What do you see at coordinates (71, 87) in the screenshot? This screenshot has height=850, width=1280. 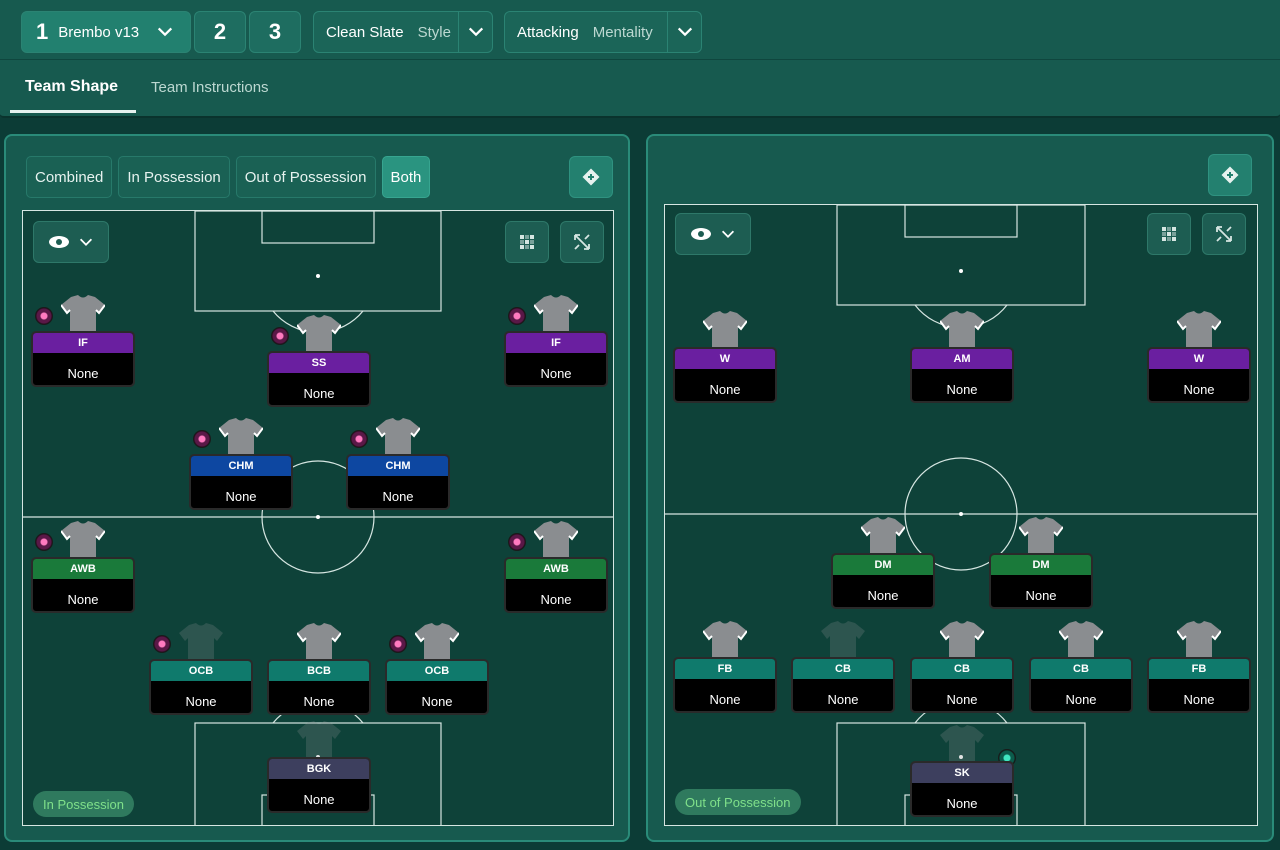 I see `tab-team-shape: Team Shape` at bounding box center [71, 87].